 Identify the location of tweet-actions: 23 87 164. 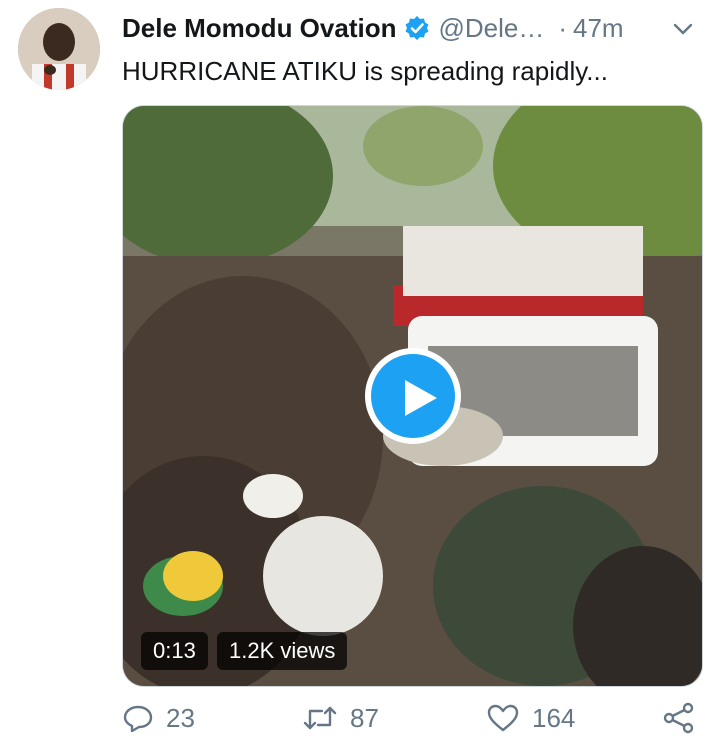
(412, 718).